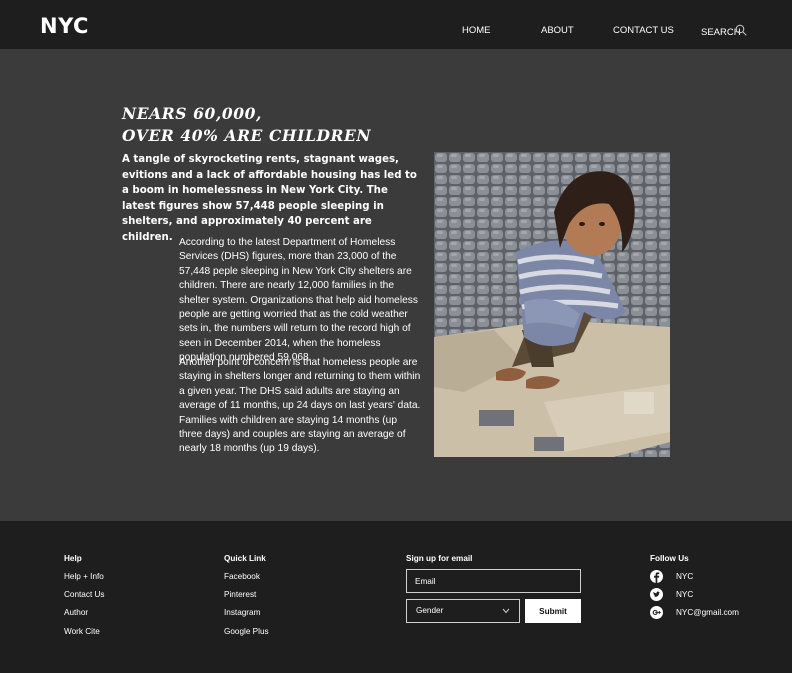 Image resolution: width=792 pixels, height=673 pixels. Describe the element at coordinates (396, 24) in the screenshot. I see `site-header: NYC HOME ABOUT CONTACT US SEARCH` at that location.